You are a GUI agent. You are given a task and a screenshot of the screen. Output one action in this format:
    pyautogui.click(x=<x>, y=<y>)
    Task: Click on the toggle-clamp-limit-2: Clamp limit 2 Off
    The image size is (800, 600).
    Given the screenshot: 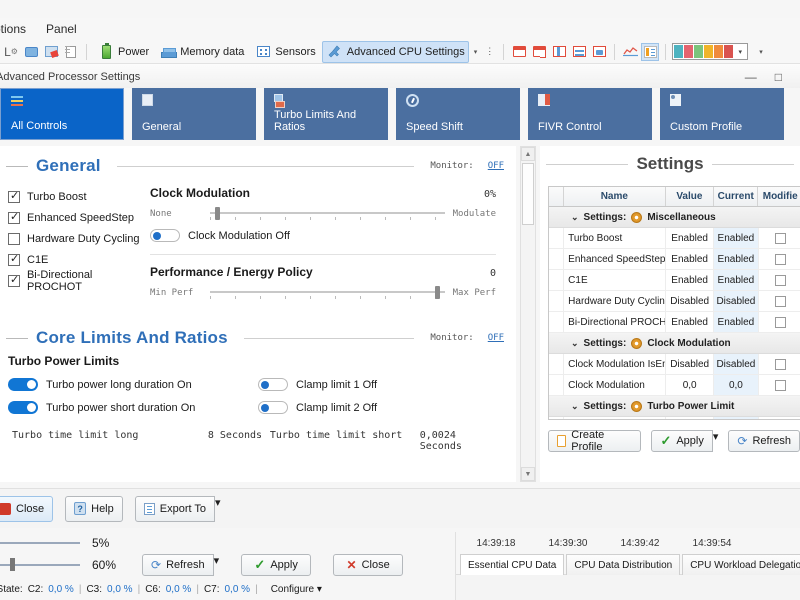 What is the action you would take?
    pyautogui.click(x=383, y=407)
    